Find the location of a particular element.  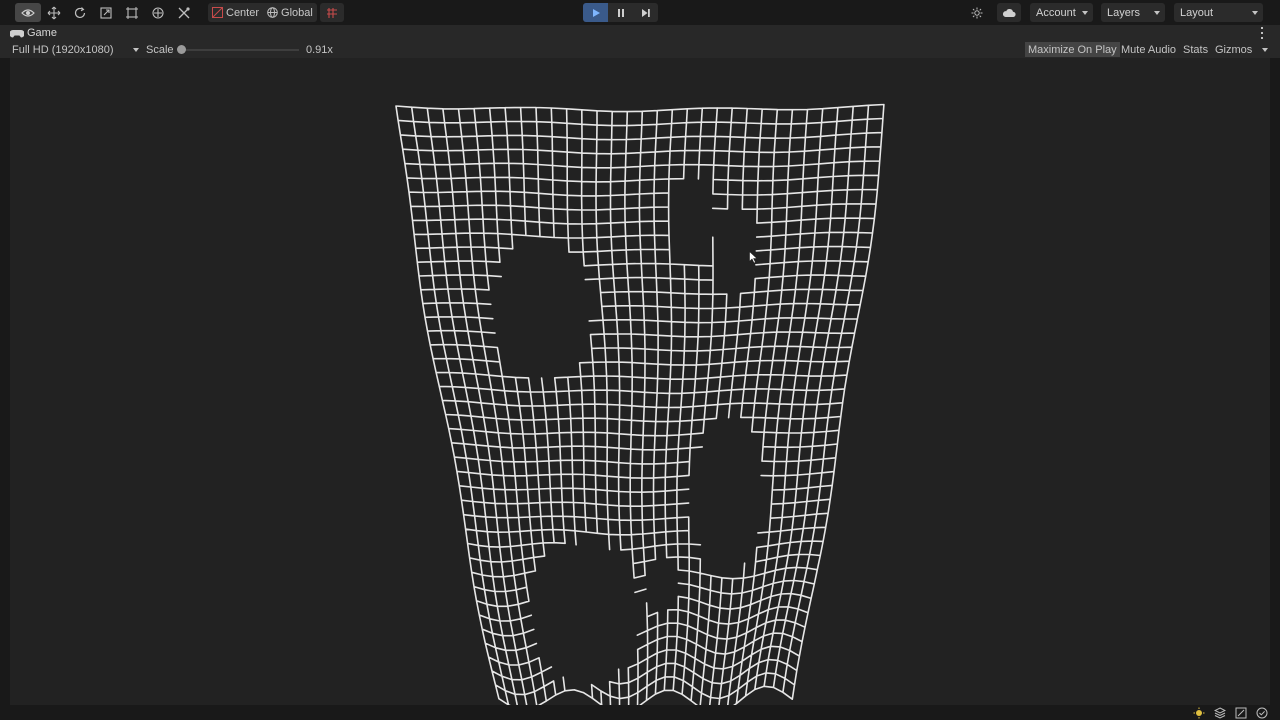

cloud-button is located at coordinates (1009, 12).